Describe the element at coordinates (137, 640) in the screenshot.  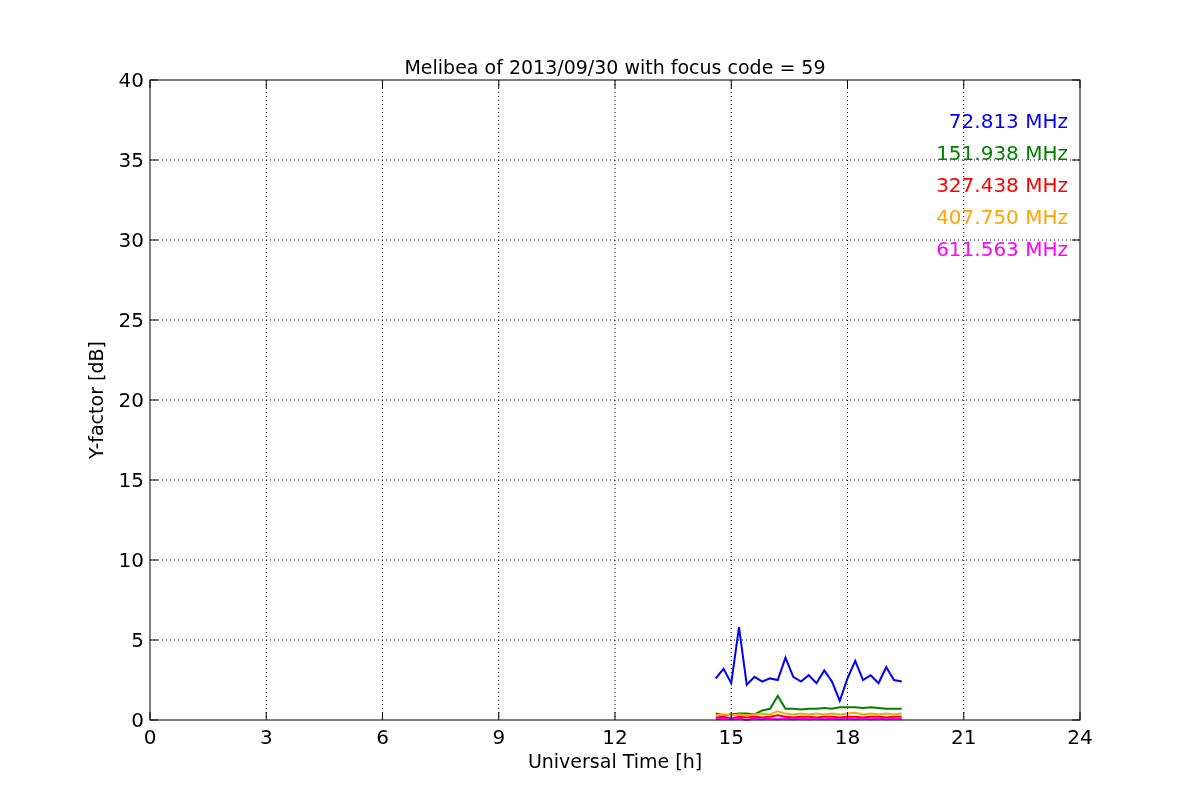
I see `y-tick-label: 5` at that location.